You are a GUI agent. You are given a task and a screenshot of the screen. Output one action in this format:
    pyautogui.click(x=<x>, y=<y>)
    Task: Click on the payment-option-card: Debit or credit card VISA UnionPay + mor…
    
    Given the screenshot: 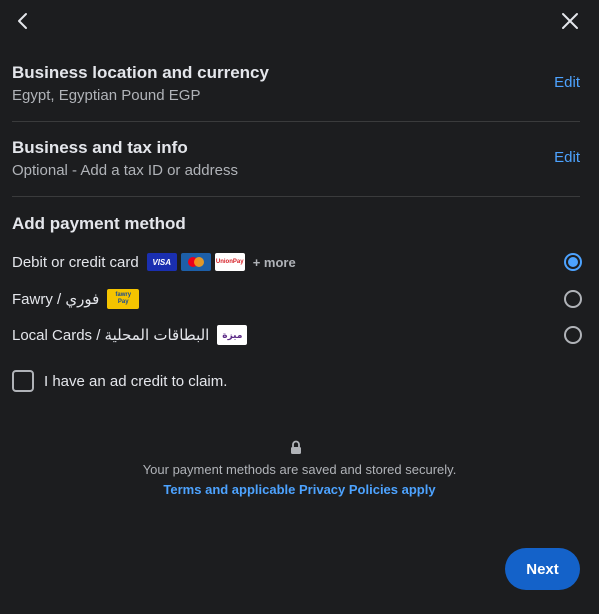 What is the action you would take?
    pyautogui.click(x=297, y=262)
    